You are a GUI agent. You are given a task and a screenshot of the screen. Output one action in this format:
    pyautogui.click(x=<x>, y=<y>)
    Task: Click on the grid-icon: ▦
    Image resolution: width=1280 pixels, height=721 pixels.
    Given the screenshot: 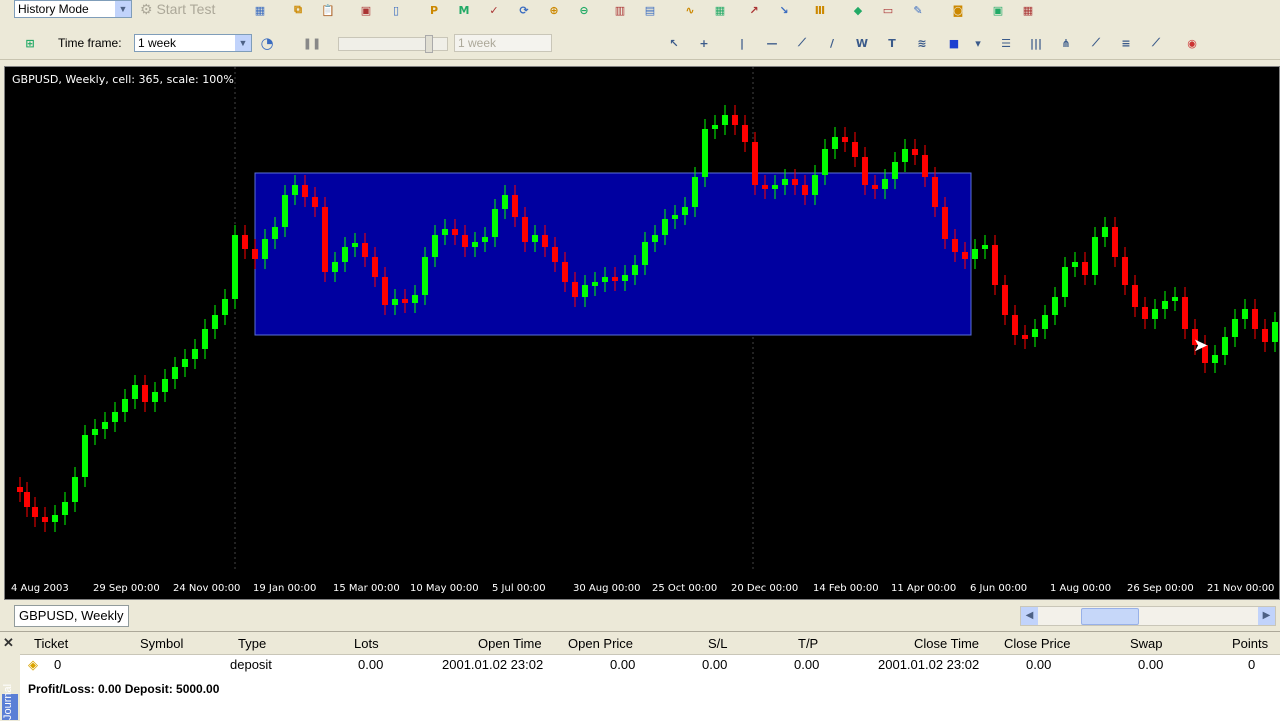 What is the action you would take?
    pyautogui.click(x=1028, y=10)
    